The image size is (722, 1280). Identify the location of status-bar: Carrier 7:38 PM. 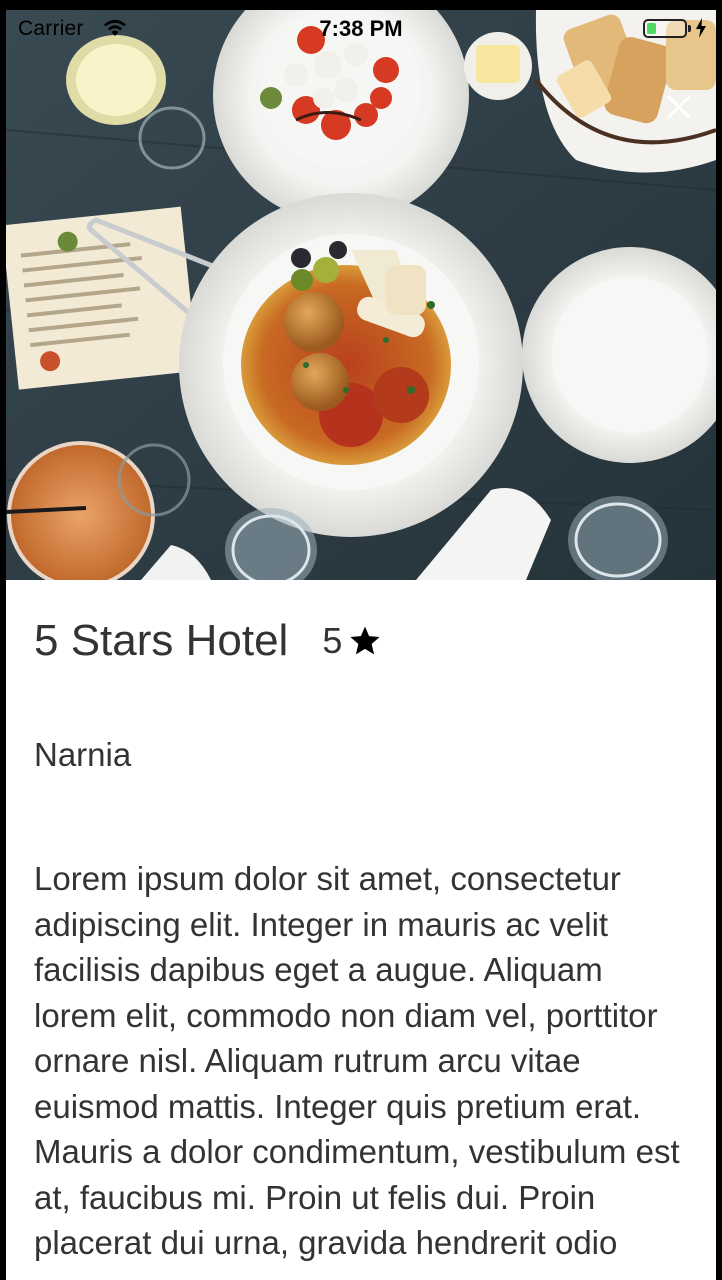
(361, 30).